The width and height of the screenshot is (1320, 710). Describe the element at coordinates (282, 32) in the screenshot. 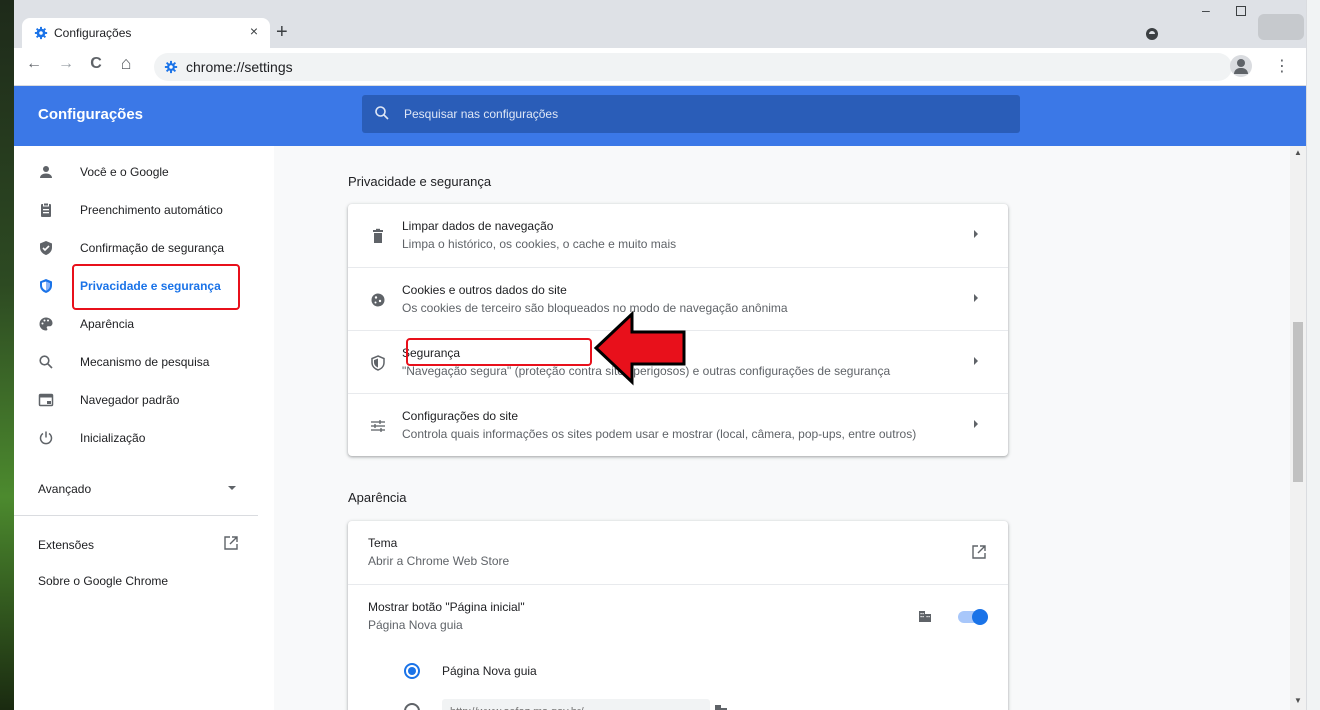

I see `new-tab-button: +` at that location.